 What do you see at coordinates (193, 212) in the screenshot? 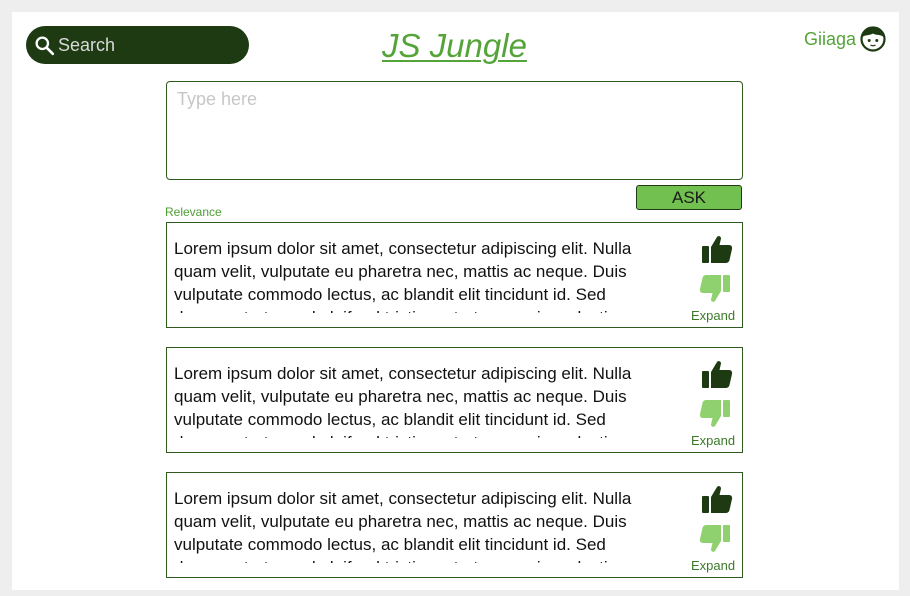
I see `sort-dropdown: Relevance` at bounding box center [193, 212].